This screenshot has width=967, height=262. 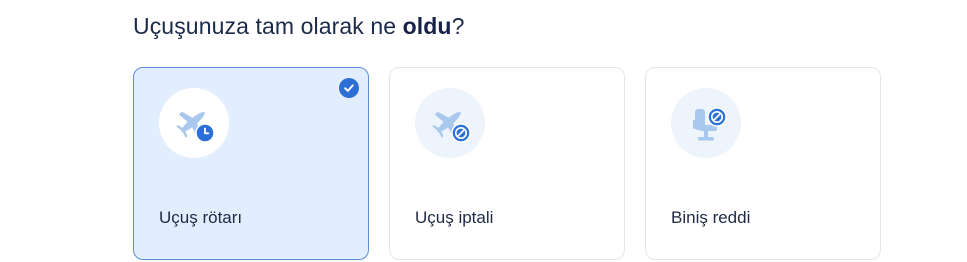 I want to click on option-label: Uçuş iptali, so click(x=454, y=217).